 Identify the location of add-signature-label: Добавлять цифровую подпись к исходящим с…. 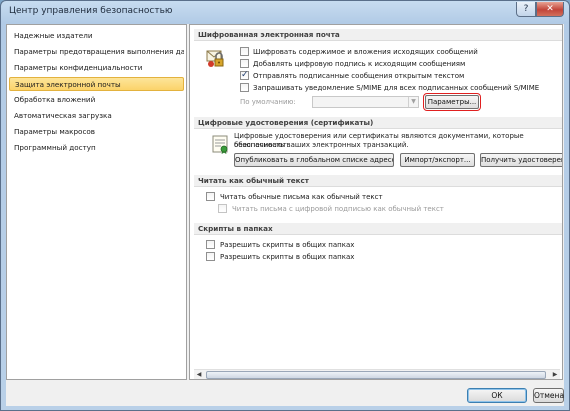
(359, 64).